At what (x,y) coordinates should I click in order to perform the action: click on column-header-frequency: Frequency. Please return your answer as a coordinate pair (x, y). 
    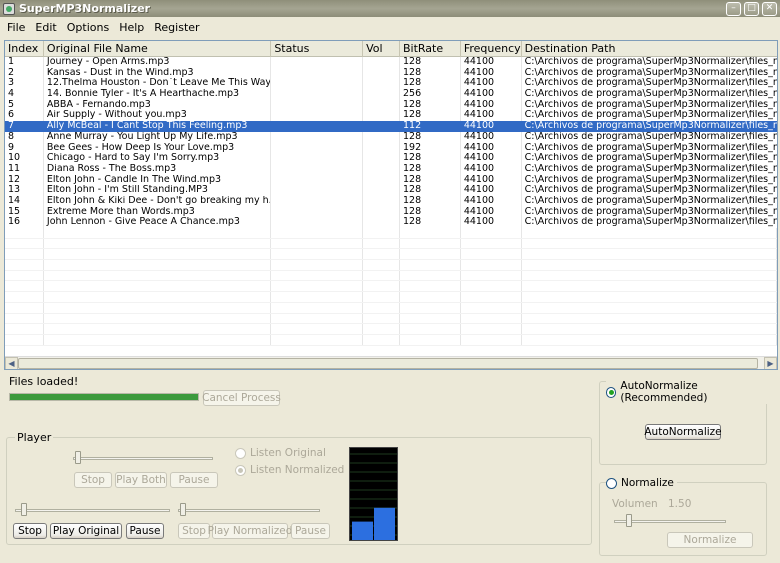
    Looking at the image, I should click on (491, 49).